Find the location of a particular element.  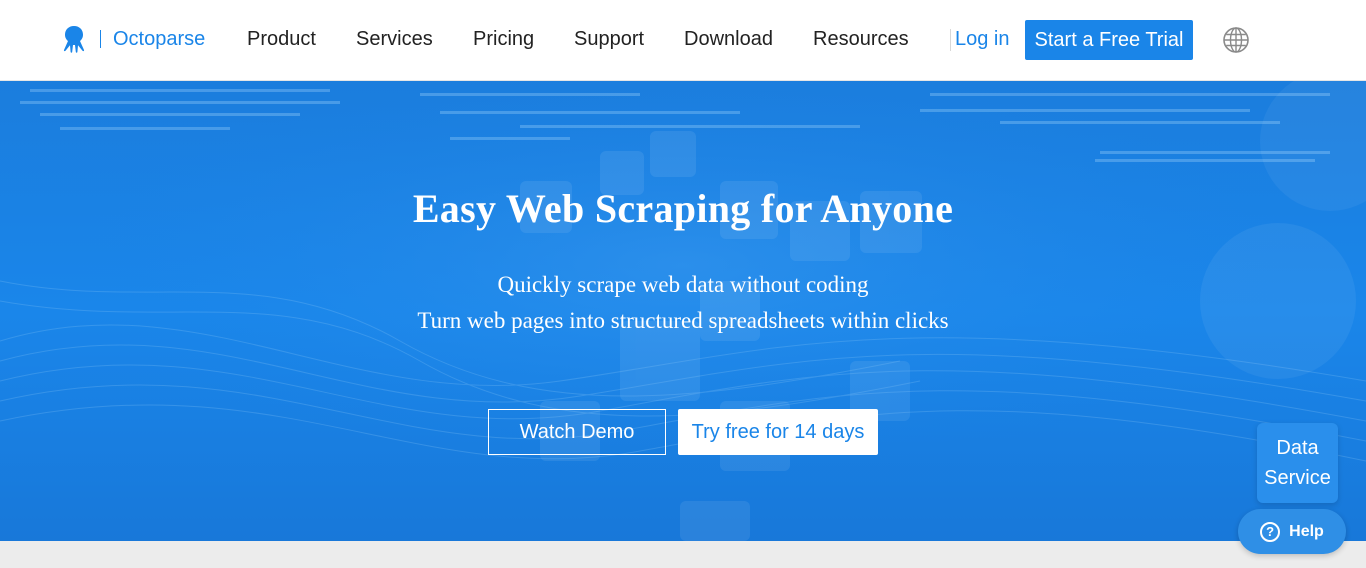

brand-logo: Octoparse is located at coordinates (131, 39).